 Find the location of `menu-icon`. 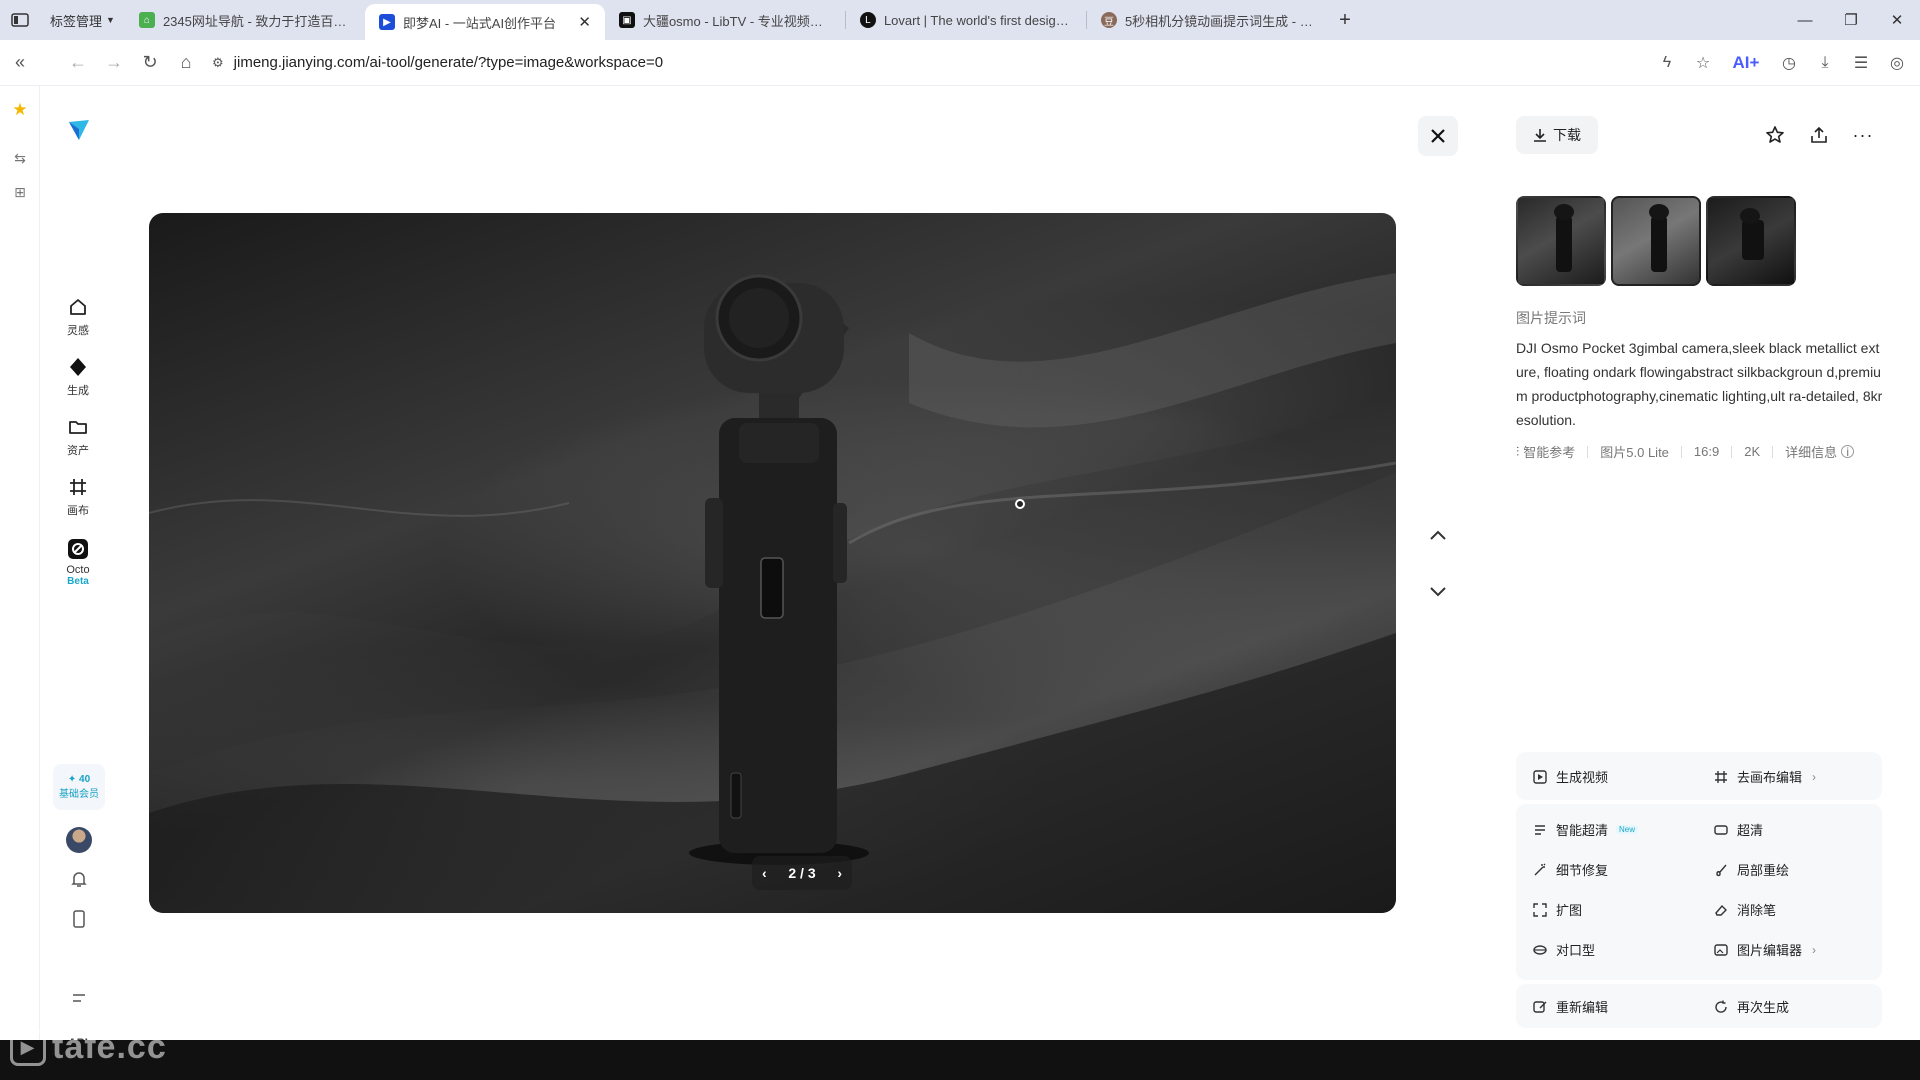

menu-icon is located at coordinates (79, 998).